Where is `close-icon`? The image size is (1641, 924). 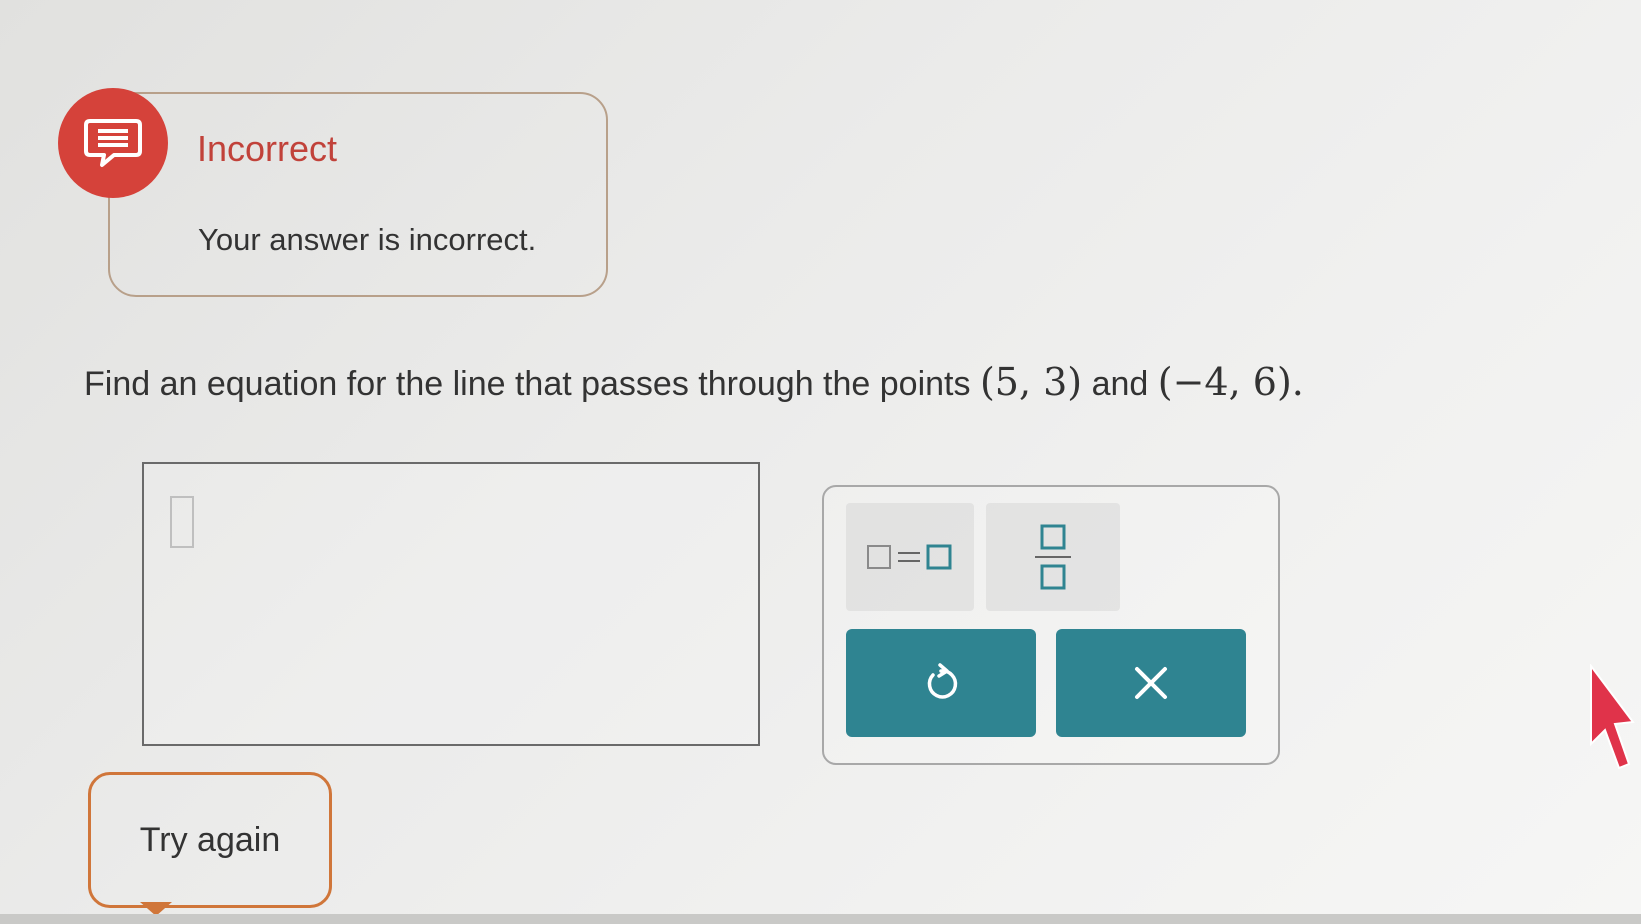
close-icon is located at coordinates (1151, 683).